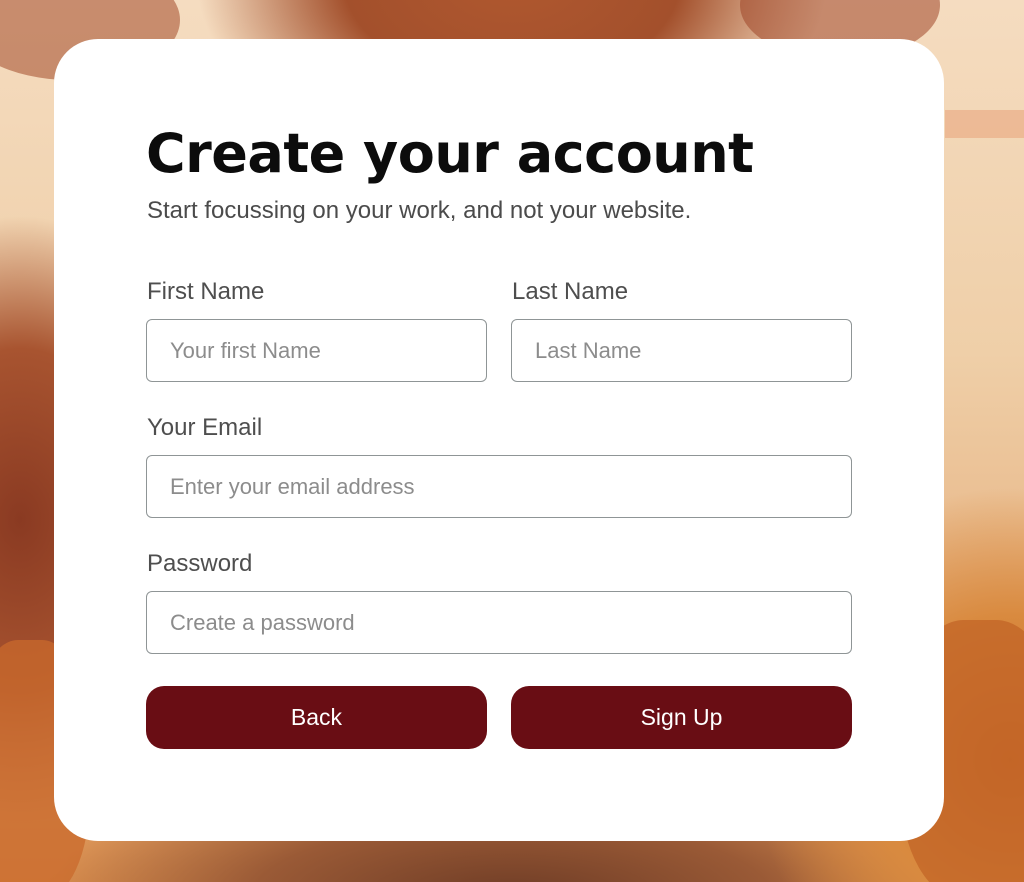  Describe the element at coordinates (984, 124) in the screenshot. I see `background-accent-stripe` at that location.